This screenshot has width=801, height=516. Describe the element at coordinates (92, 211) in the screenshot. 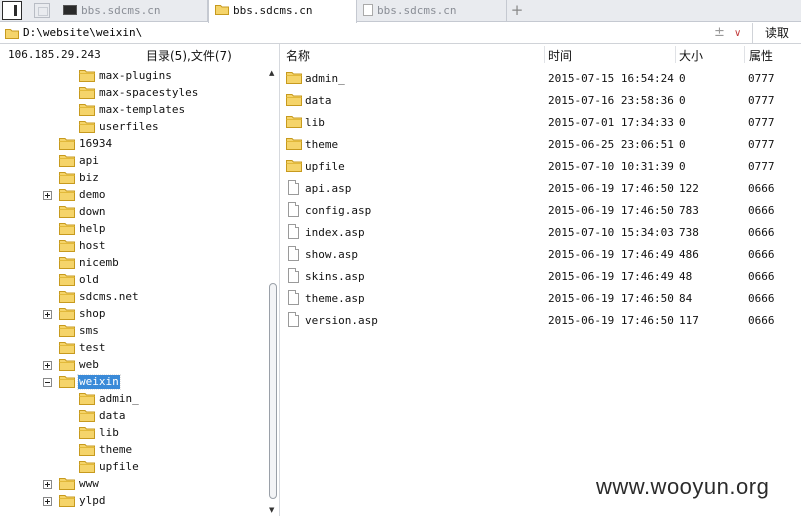

I see `tree-item-label: down` at that location.